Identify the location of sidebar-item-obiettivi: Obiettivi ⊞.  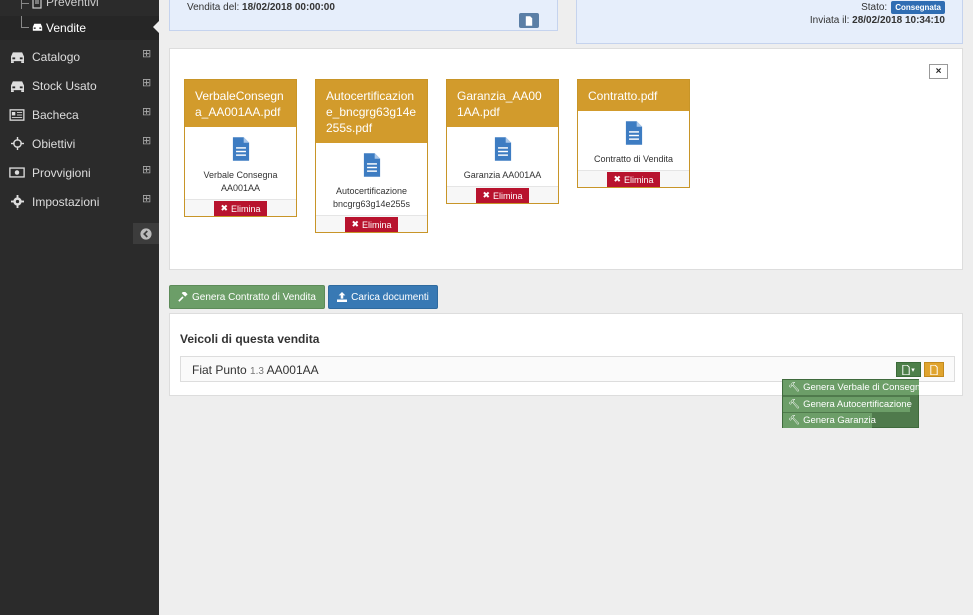
(79, 143).